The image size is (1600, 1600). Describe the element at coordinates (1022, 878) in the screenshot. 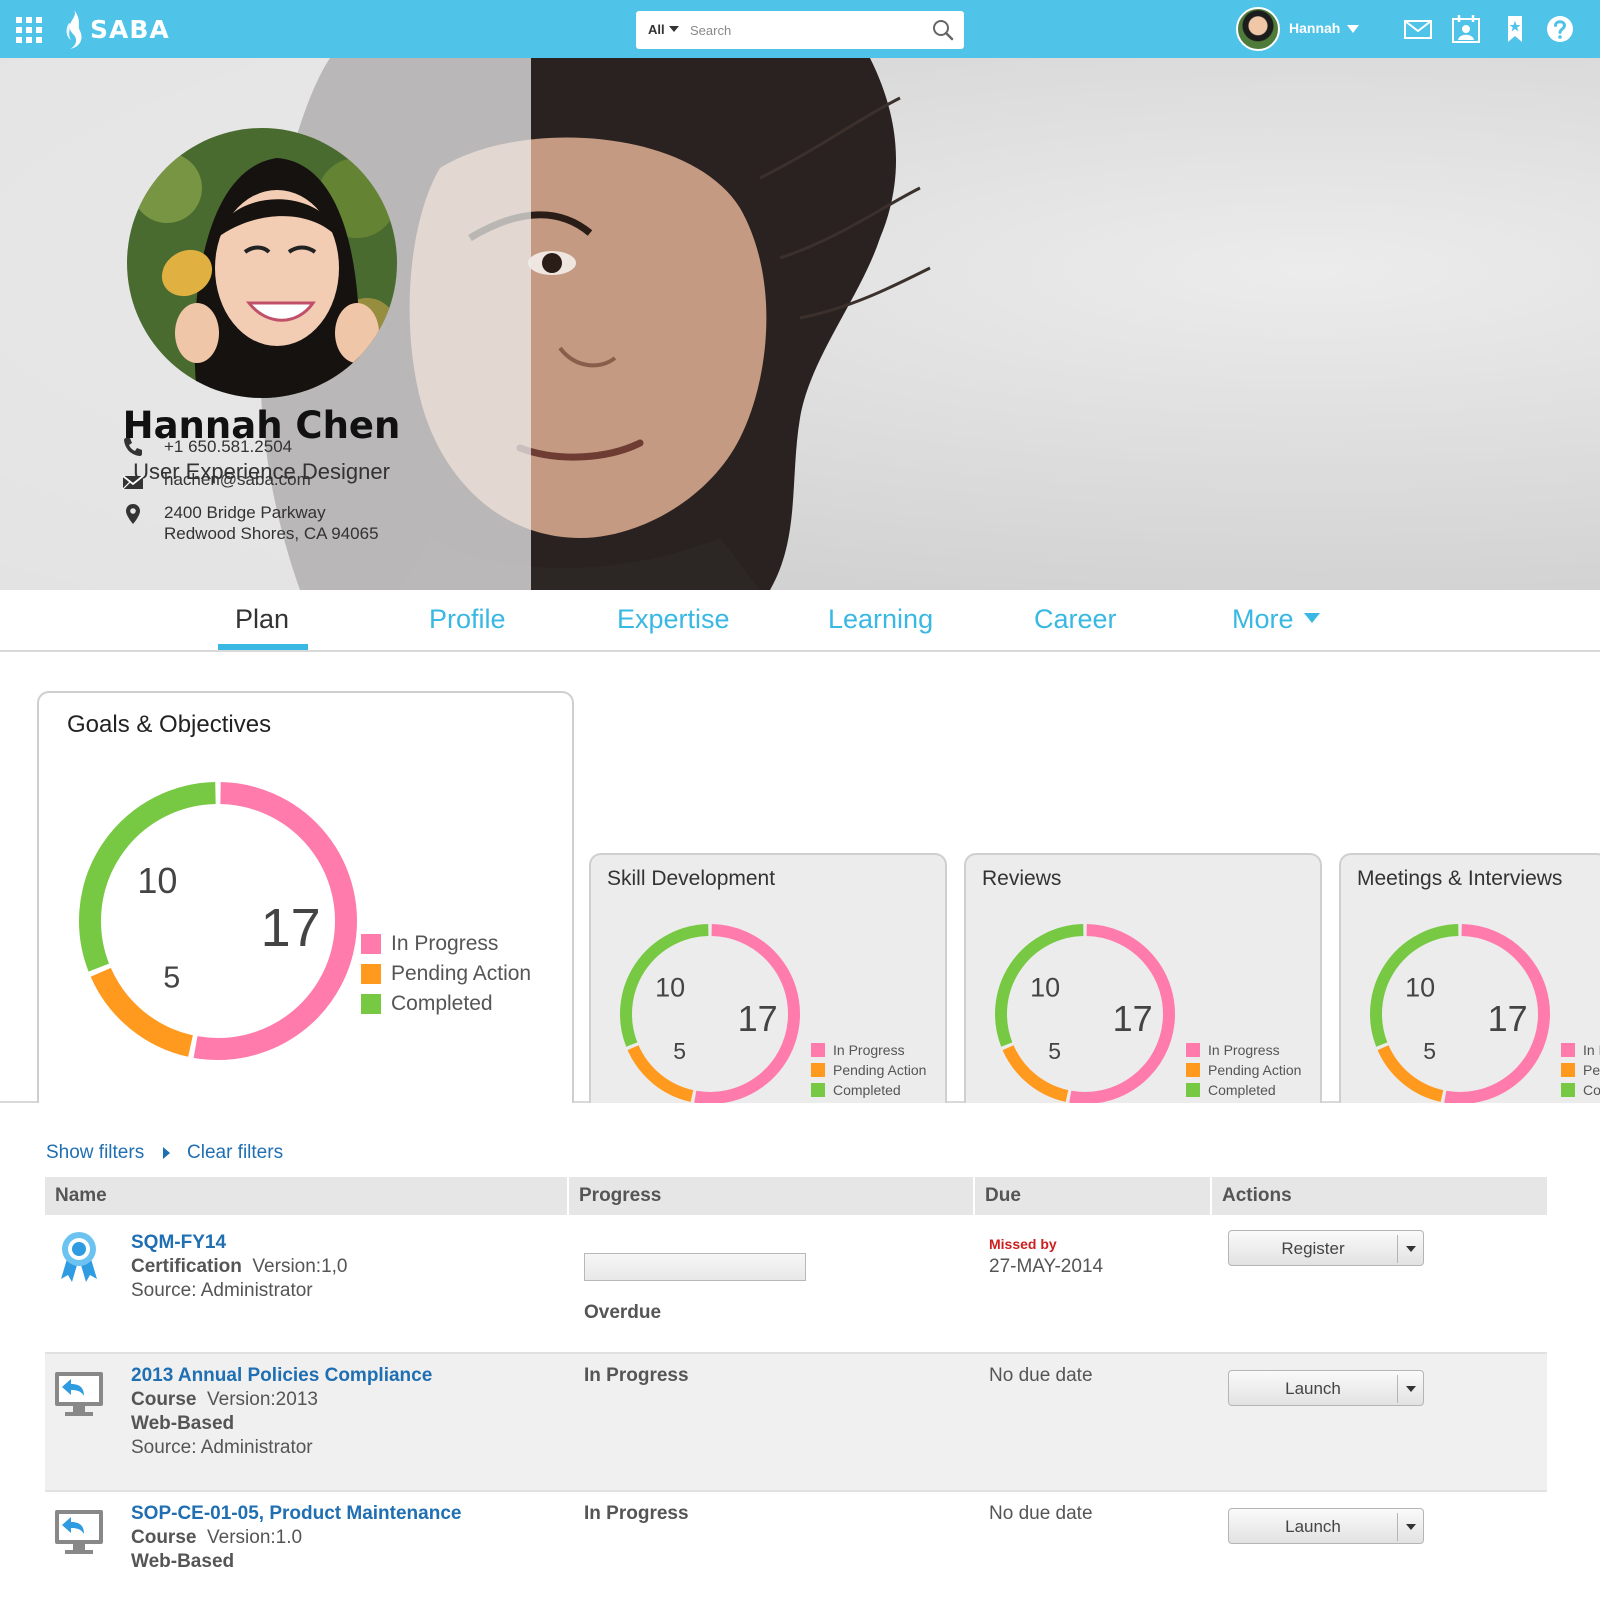

I see `card-title: Reviews` at that location.